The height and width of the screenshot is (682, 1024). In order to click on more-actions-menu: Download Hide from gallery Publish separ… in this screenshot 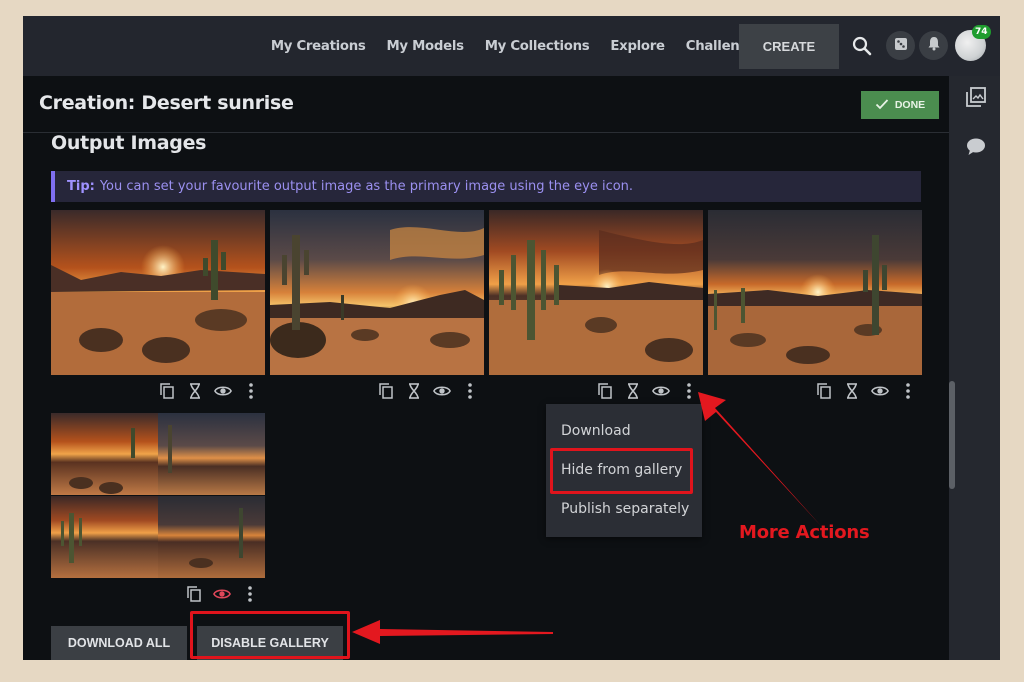, I will do `click(624, 470)`.